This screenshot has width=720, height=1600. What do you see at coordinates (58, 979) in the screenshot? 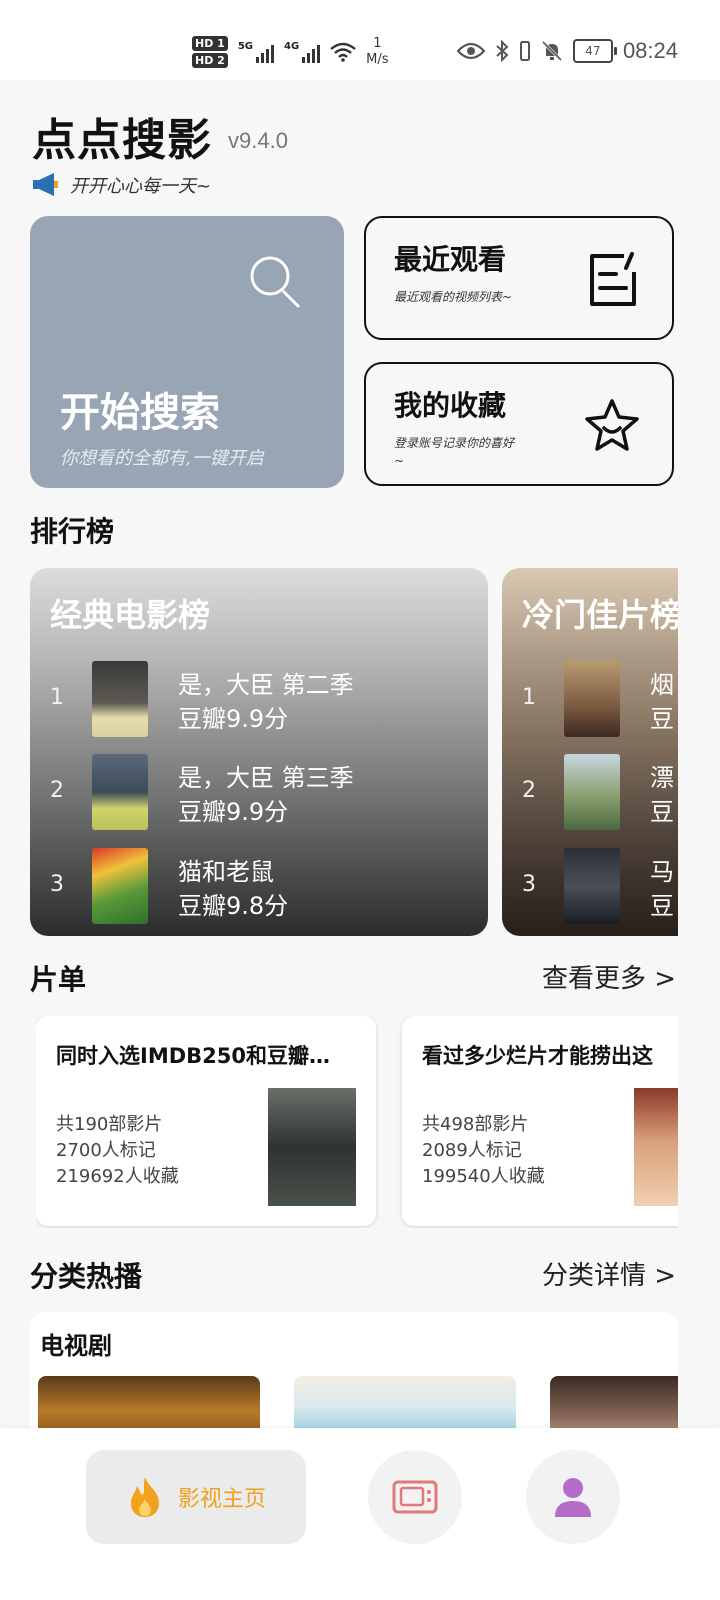
I see `film-list-heading: 片单` at bounding box center [58, 979].